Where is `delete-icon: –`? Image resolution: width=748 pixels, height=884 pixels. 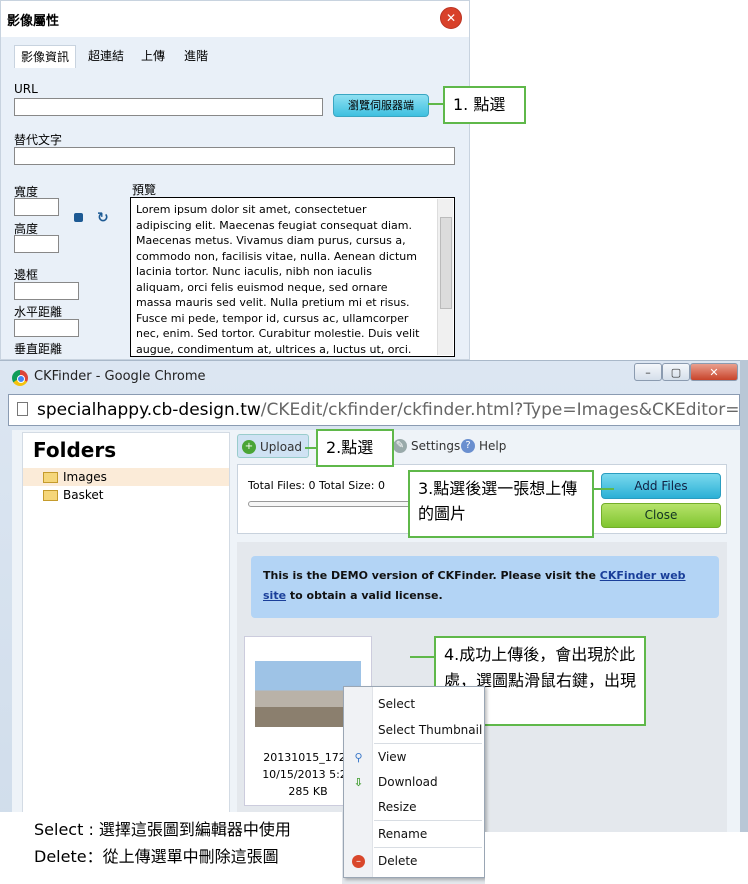 delete-icon: – is located at coordinates (358, 861).